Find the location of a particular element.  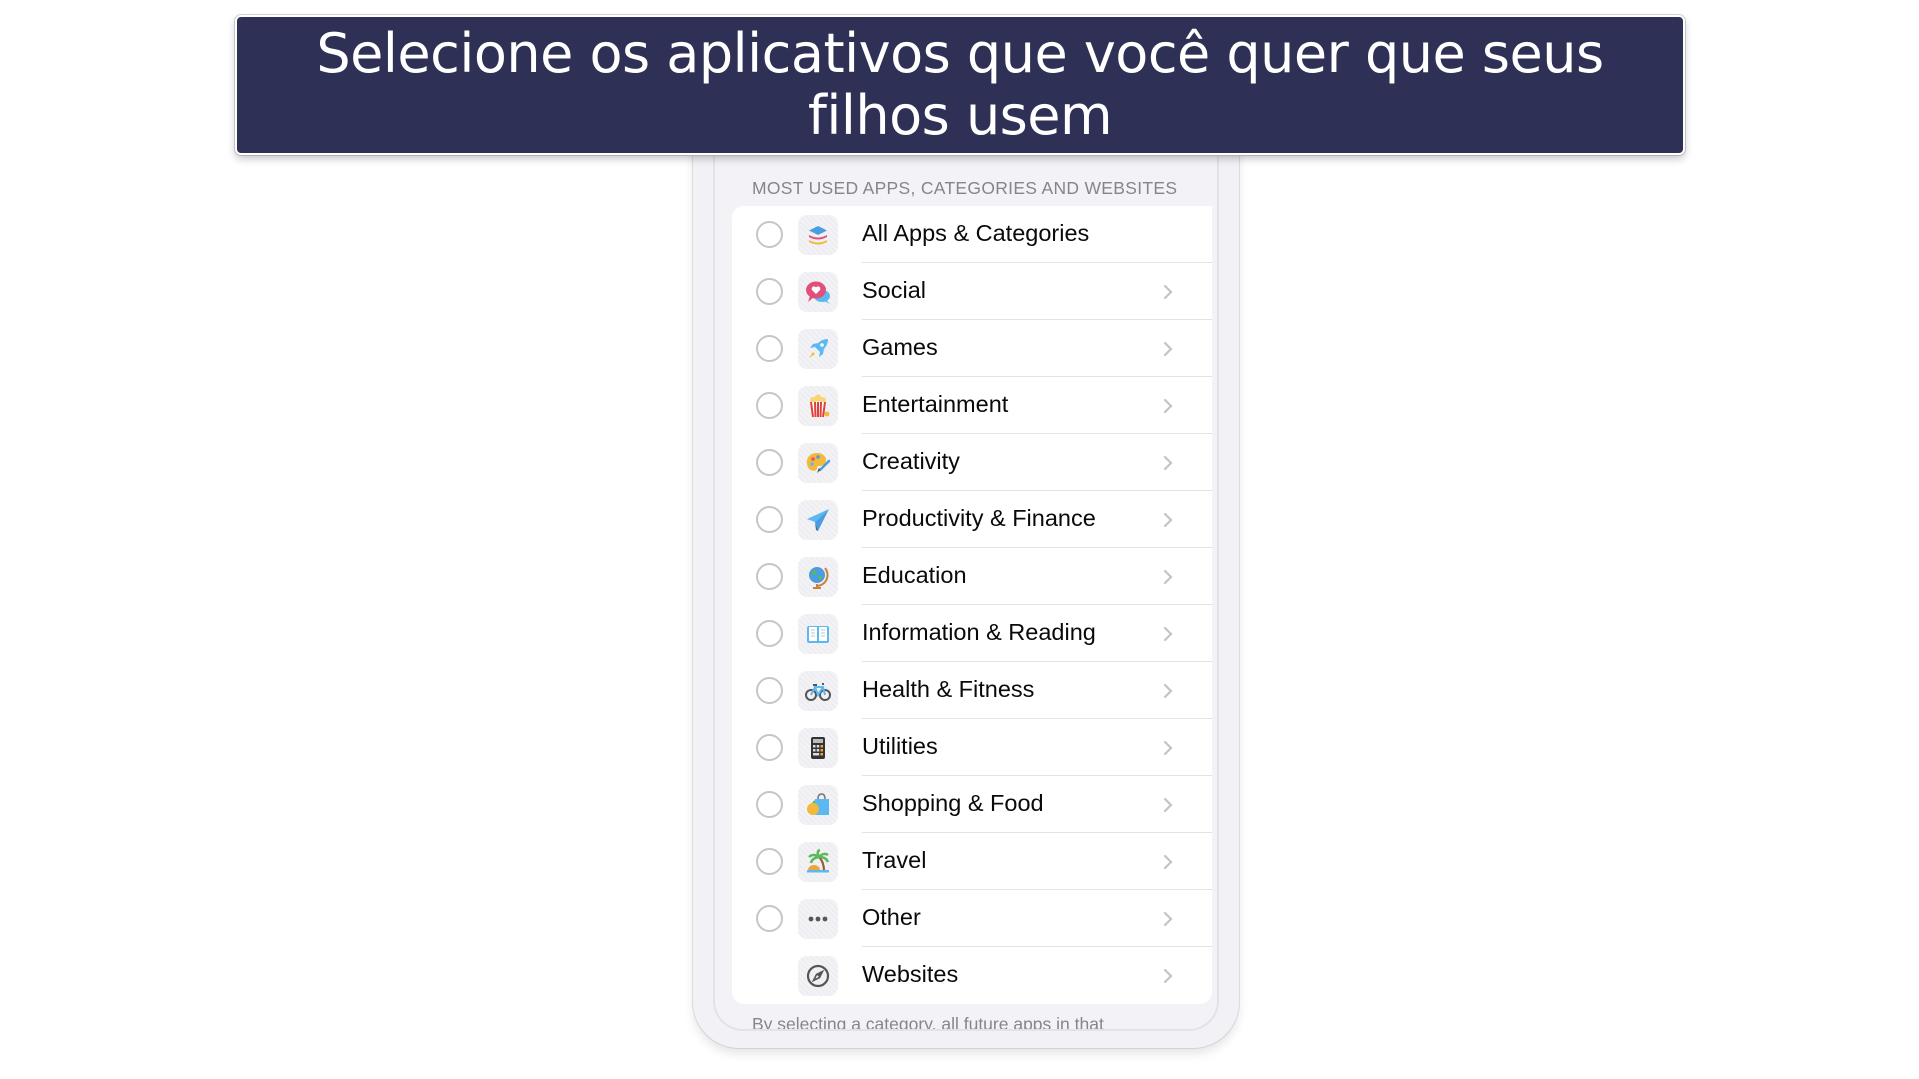

book-icon is located at coordinates (818, 634).